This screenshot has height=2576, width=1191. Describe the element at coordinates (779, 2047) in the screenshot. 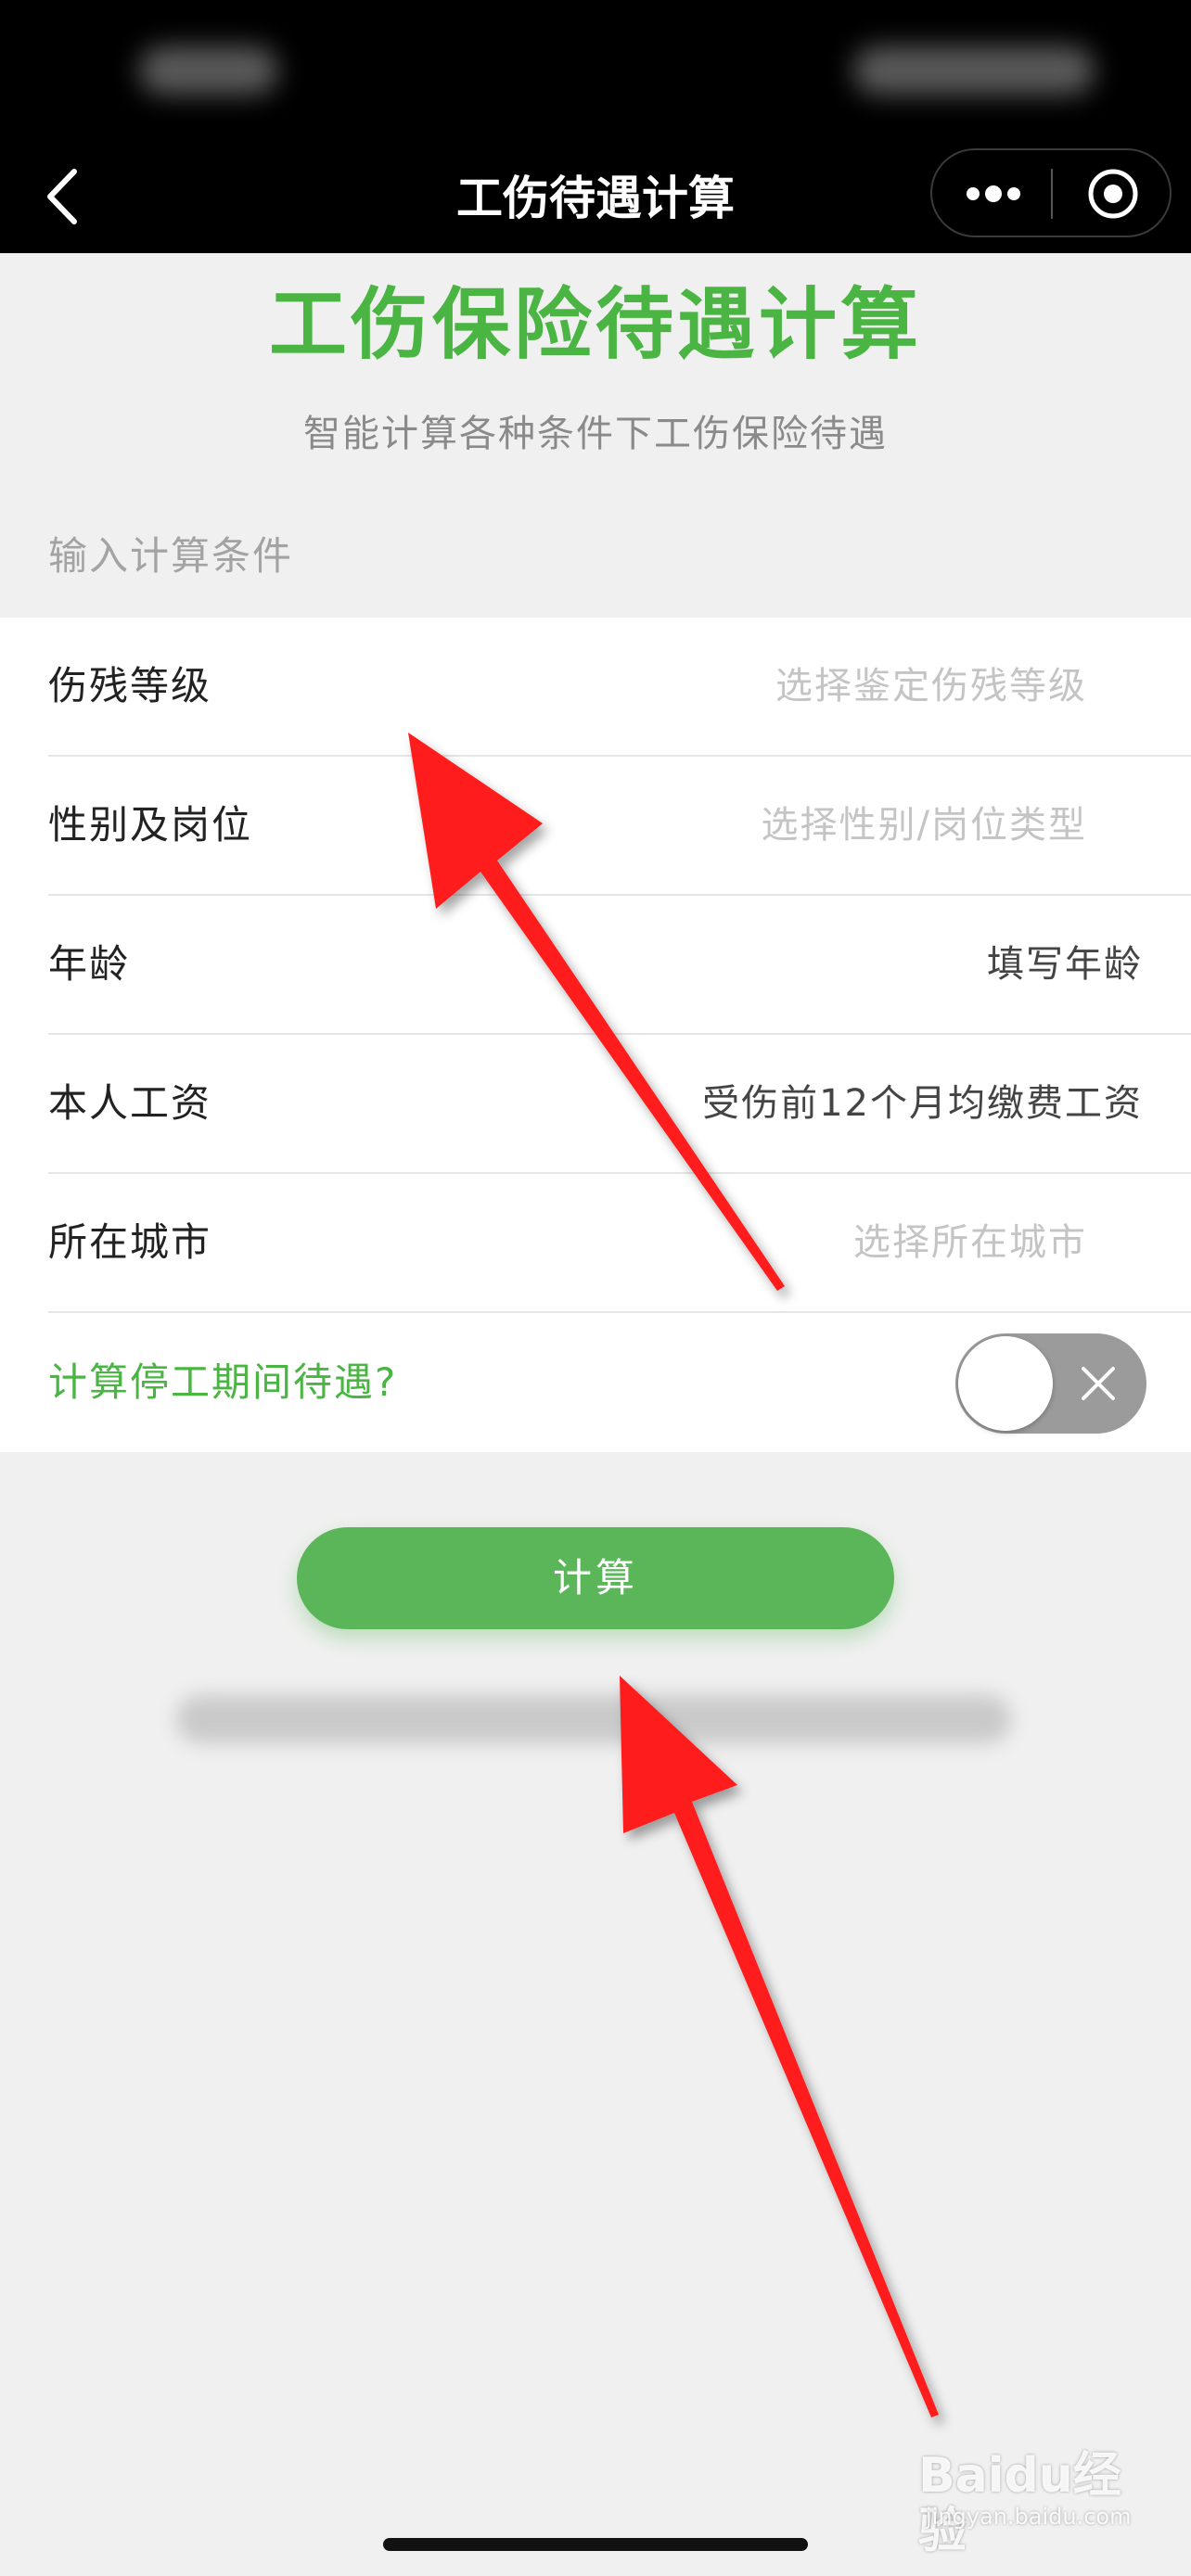

I see `annotation-arrow-up-icon` at that location.